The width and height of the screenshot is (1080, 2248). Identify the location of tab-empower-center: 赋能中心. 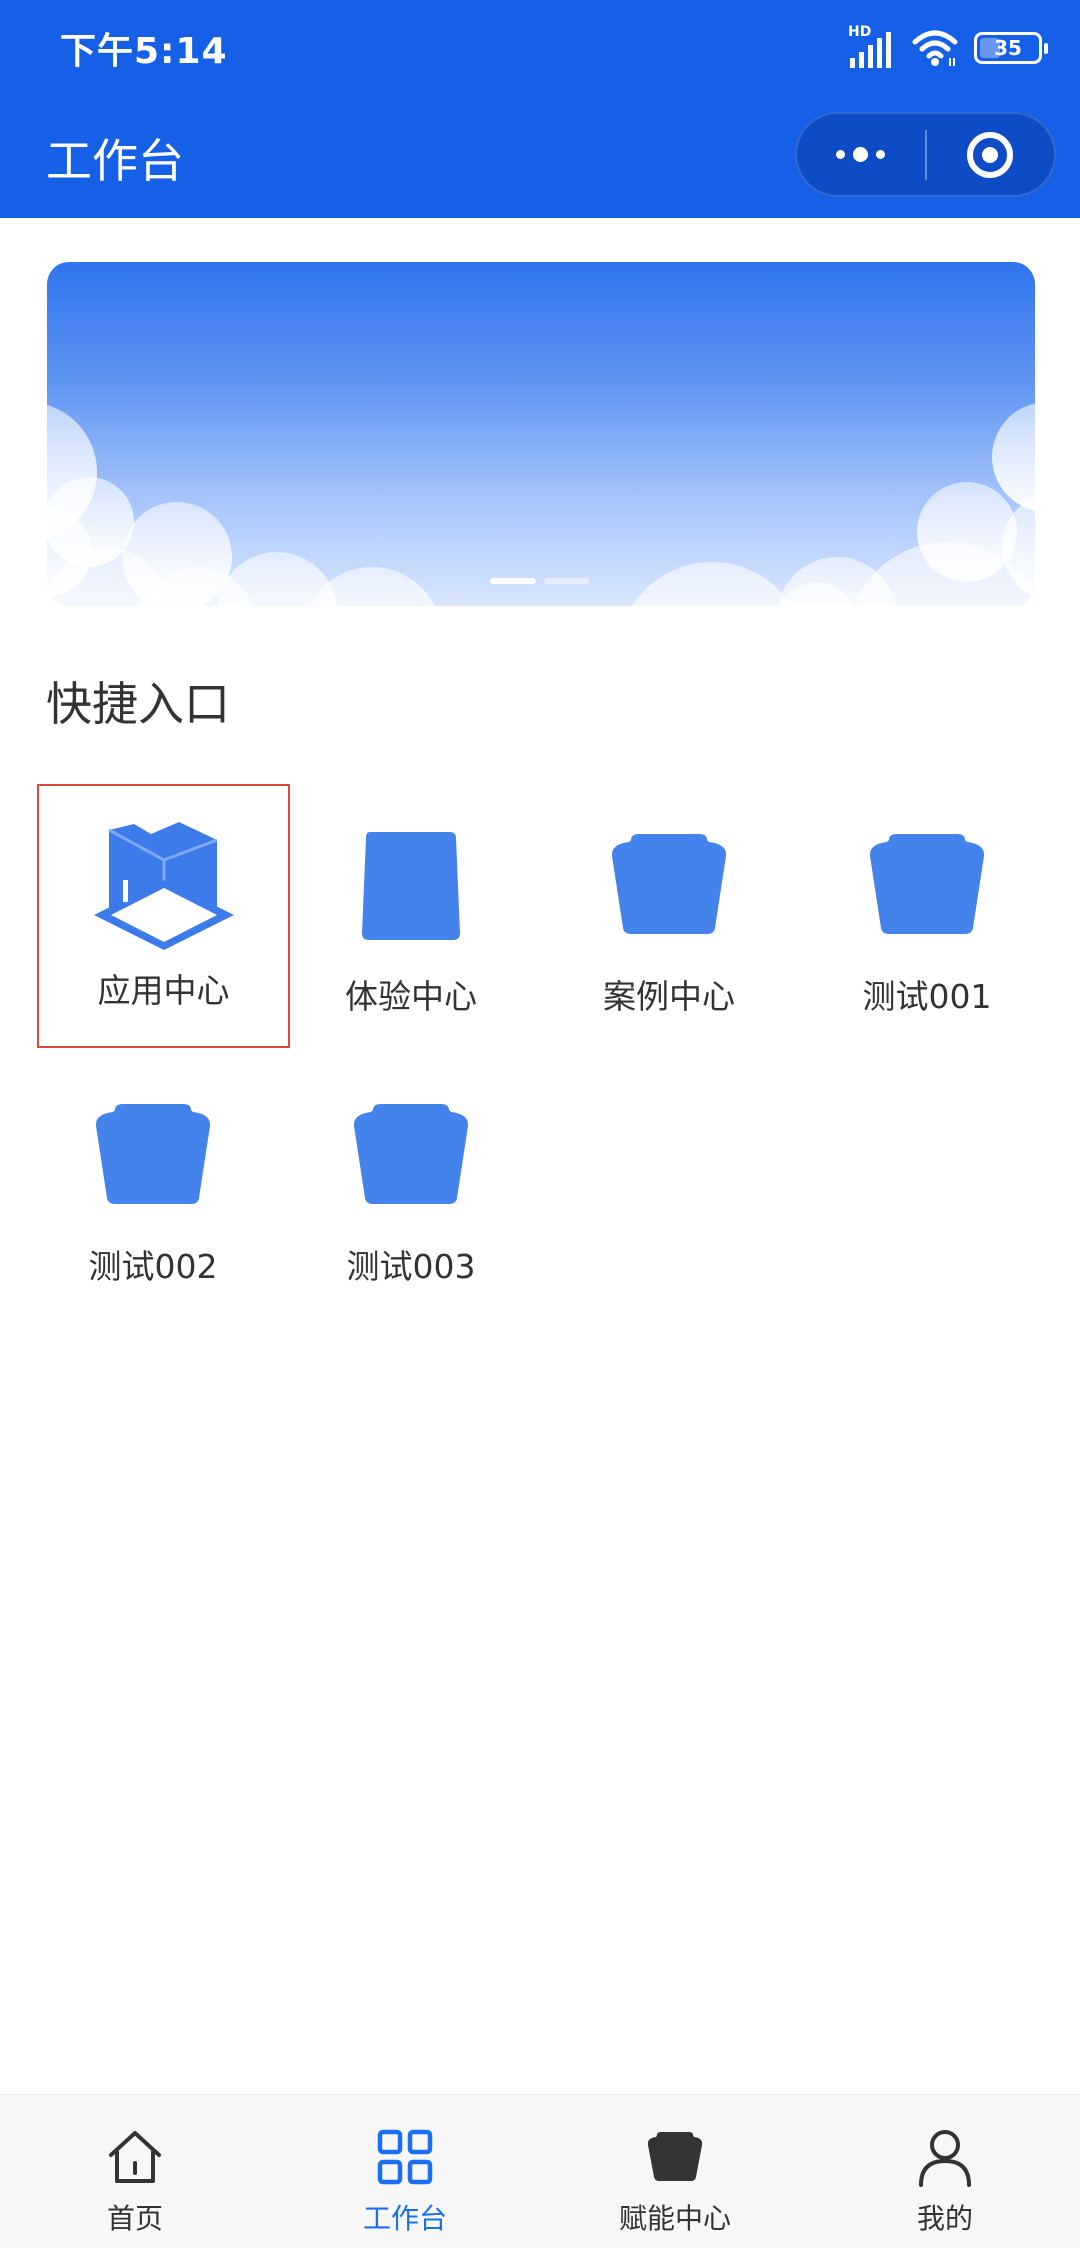
(675, 2171).